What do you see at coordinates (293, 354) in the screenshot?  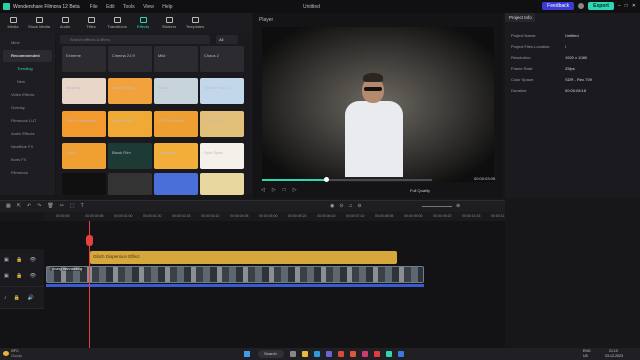 I see `task-view-icon` at bounding box center [293, 354].